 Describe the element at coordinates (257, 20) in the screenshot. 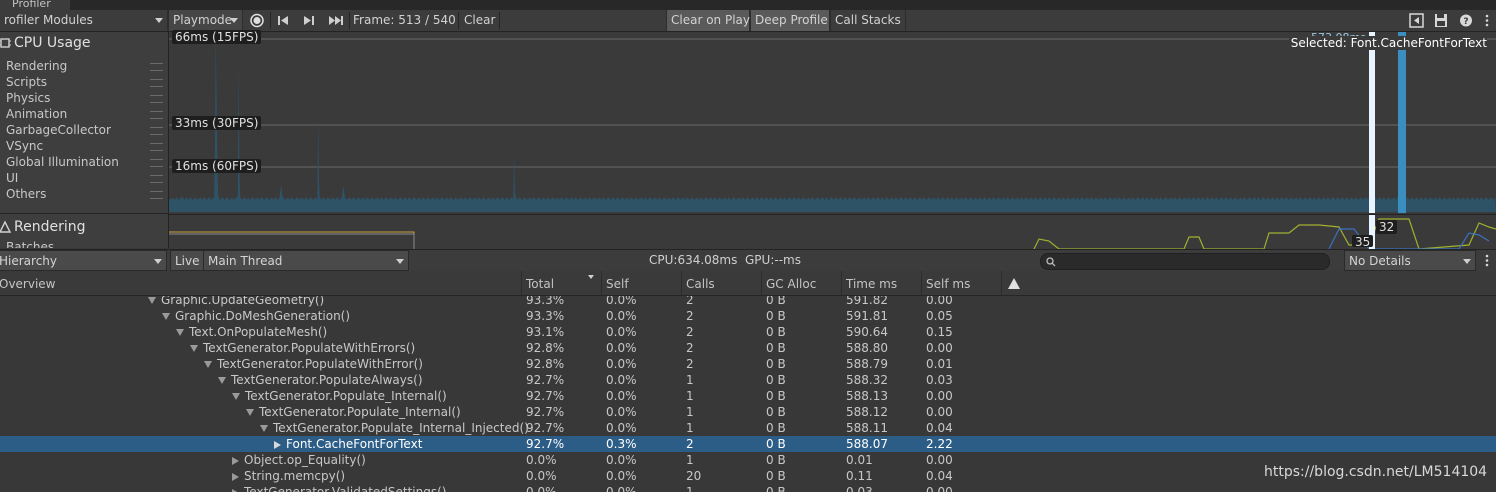

I see `record-button` at that location.